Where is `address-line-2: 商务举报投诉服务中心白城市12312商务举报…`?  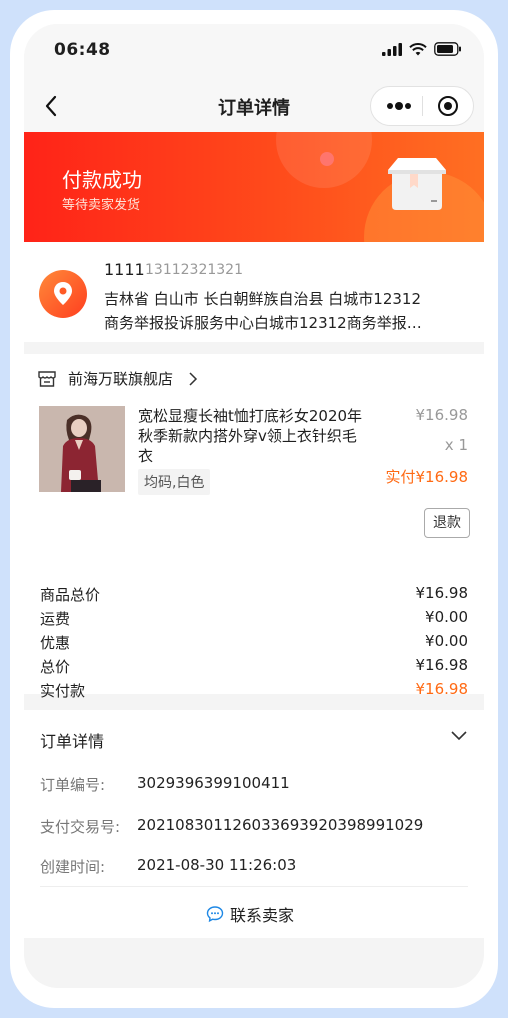
address-line-2: 商务举报投诉服务中心白城市12312商务举报… is located at coordinates (263, 323).